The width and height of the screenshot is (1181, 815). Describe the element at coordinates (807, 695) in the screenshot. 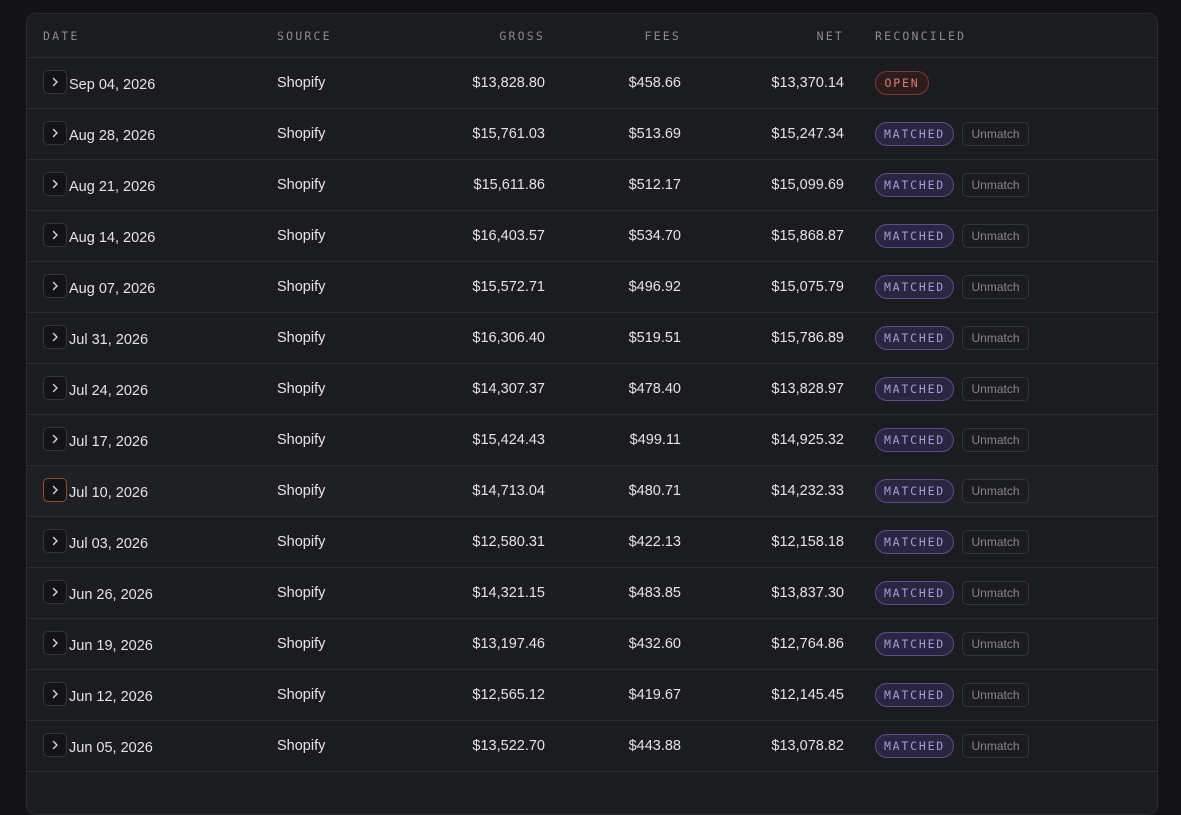

I see `net-cell: $12,145.45` at that location.